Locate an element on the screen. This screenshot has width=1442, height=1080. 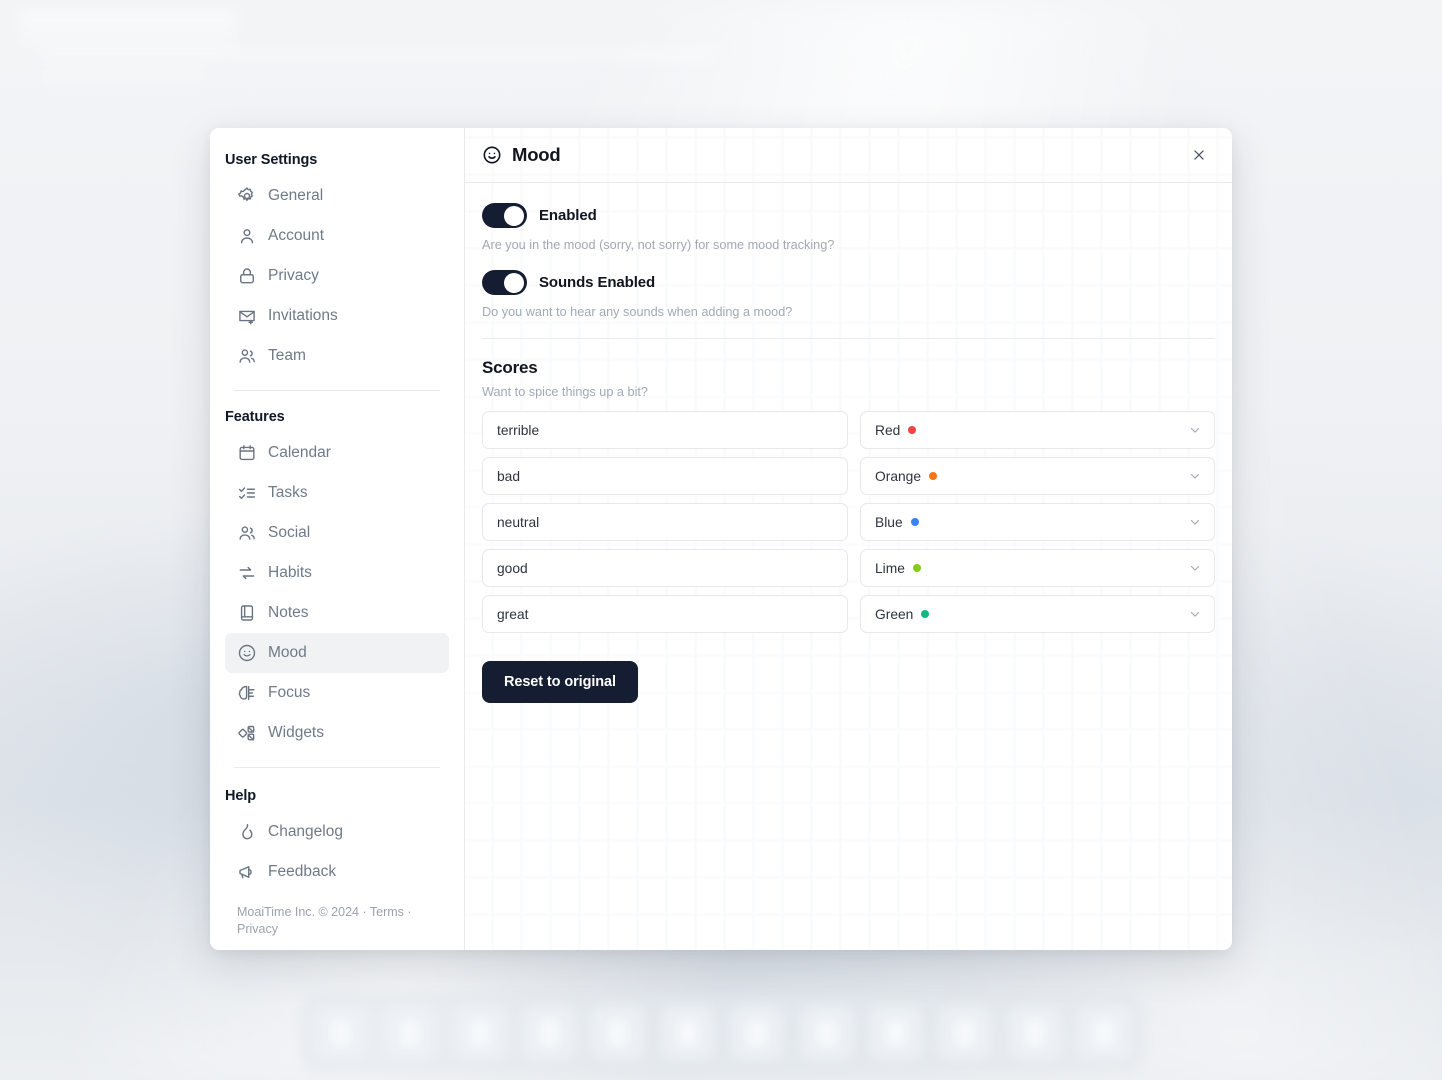
sidebar-item-label: Tasks is located at coordinates (288, 492).